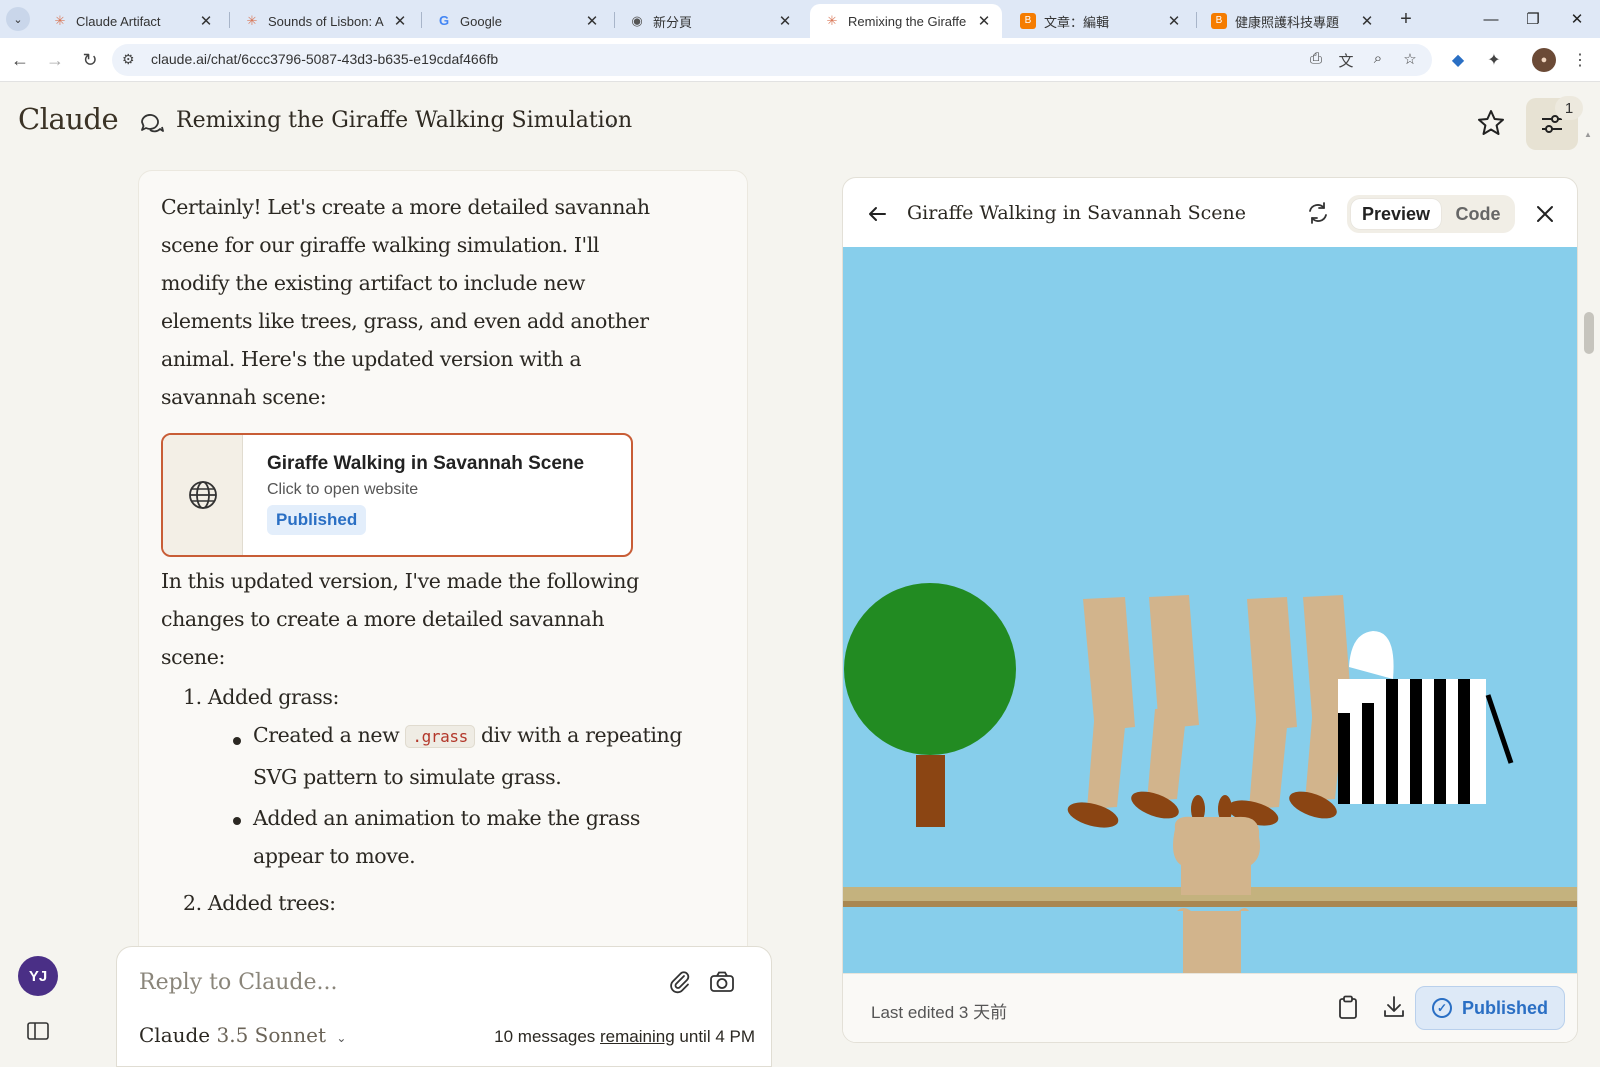 Image resolution: width=1600 pixels, height=1067 pixels. Describe the element at coordinates (317, 520) in the screenshot. I see `published-badge: Published` at that location.